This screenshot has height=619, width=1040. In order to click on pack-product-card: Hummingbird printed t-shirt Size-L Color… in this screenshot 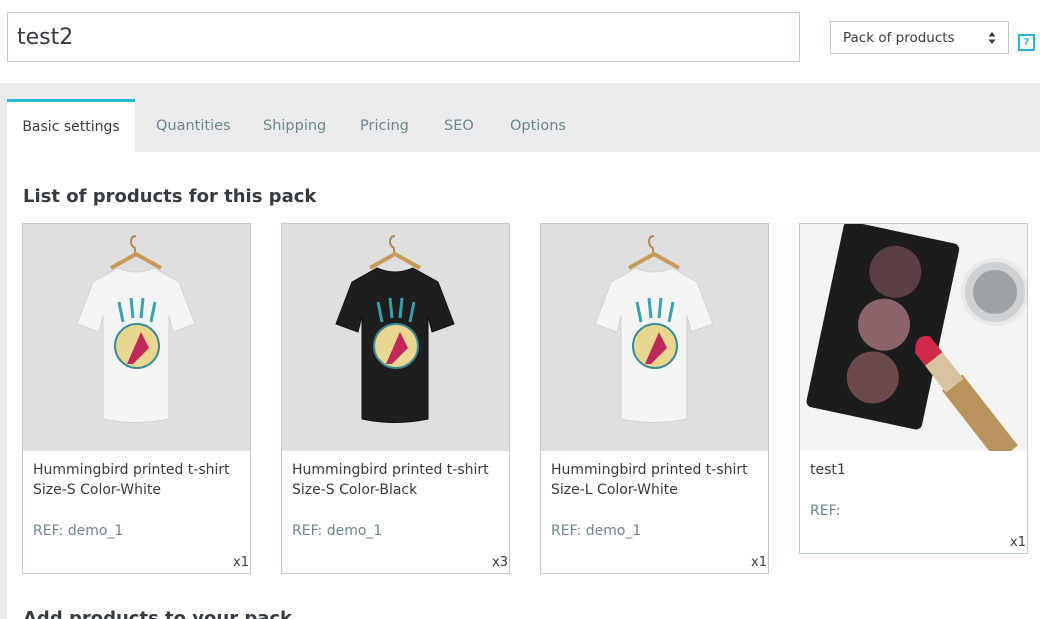, I will do `click(654, 398)`.